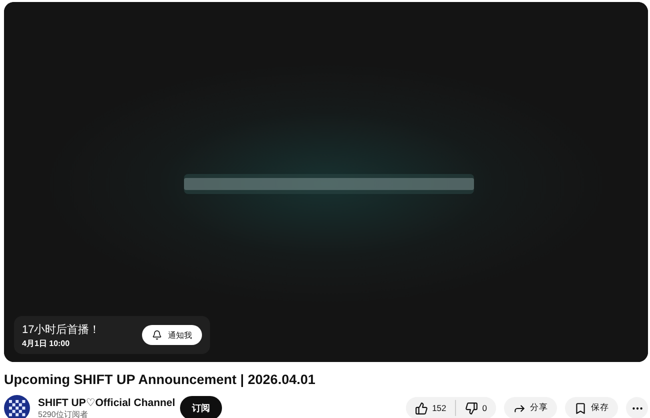 The image size is (650, 418). Describe the element at coordinates (201, 407) in the screenshot. I see `subscribe-button: 订阅` at that location.